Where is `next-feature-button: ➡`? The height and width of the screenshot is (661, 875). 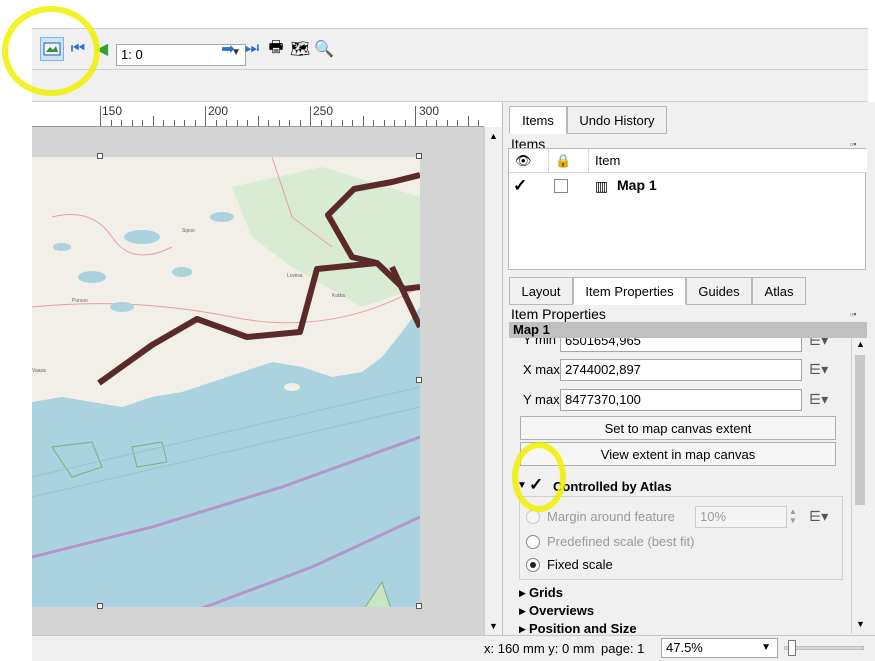
next-feature-button: ➡ is located at coordinates (228, 49).